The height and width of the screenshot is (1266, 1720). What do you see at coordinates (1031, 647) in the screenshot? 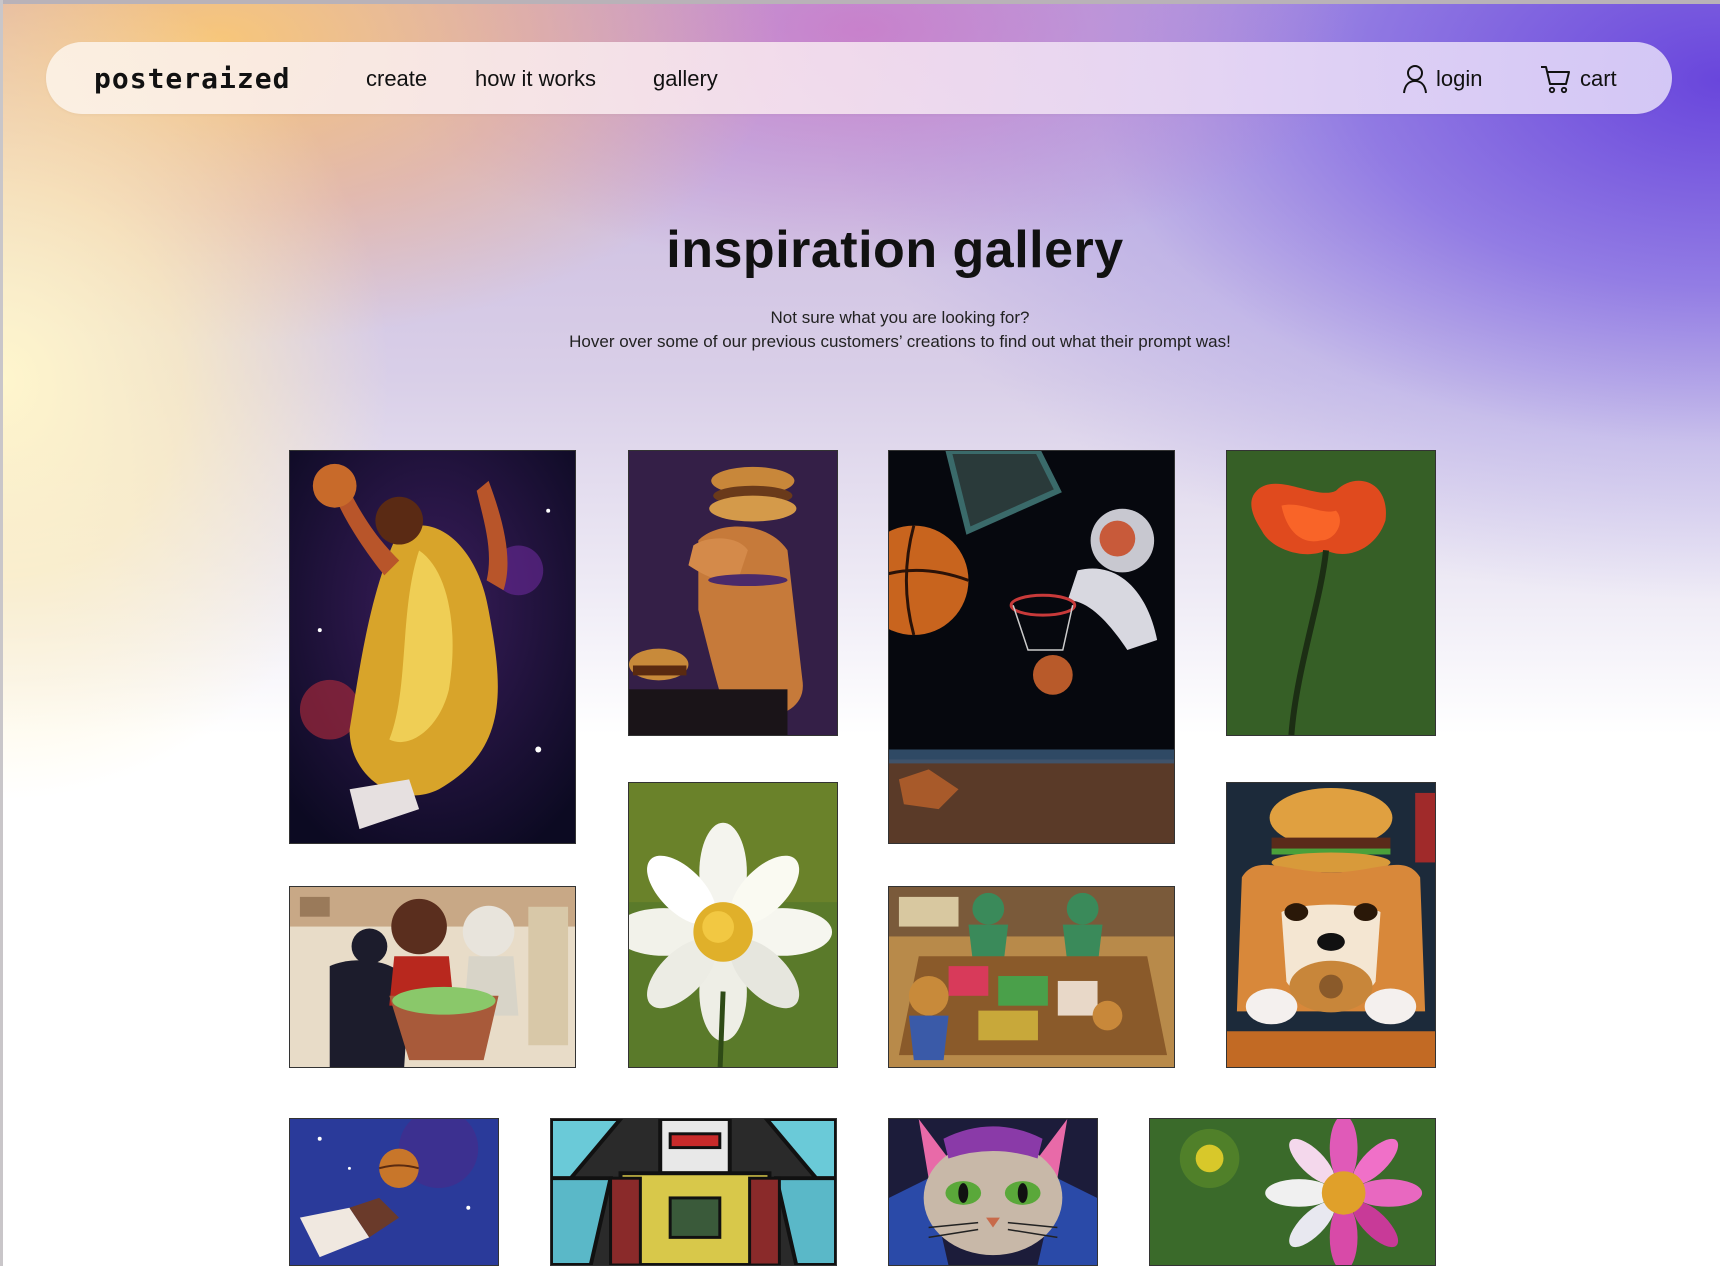
I see `gallery-image-astronaut-basketball` at bounding box center [1031, 647].